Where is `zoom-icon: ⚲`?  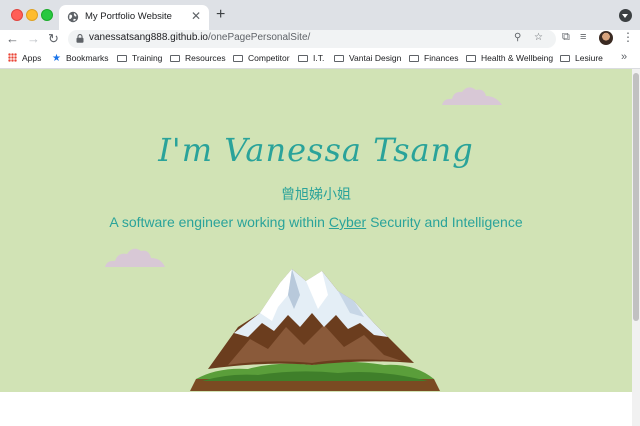 zoom-icon: ⚲ is located at coordinates (517, 37).